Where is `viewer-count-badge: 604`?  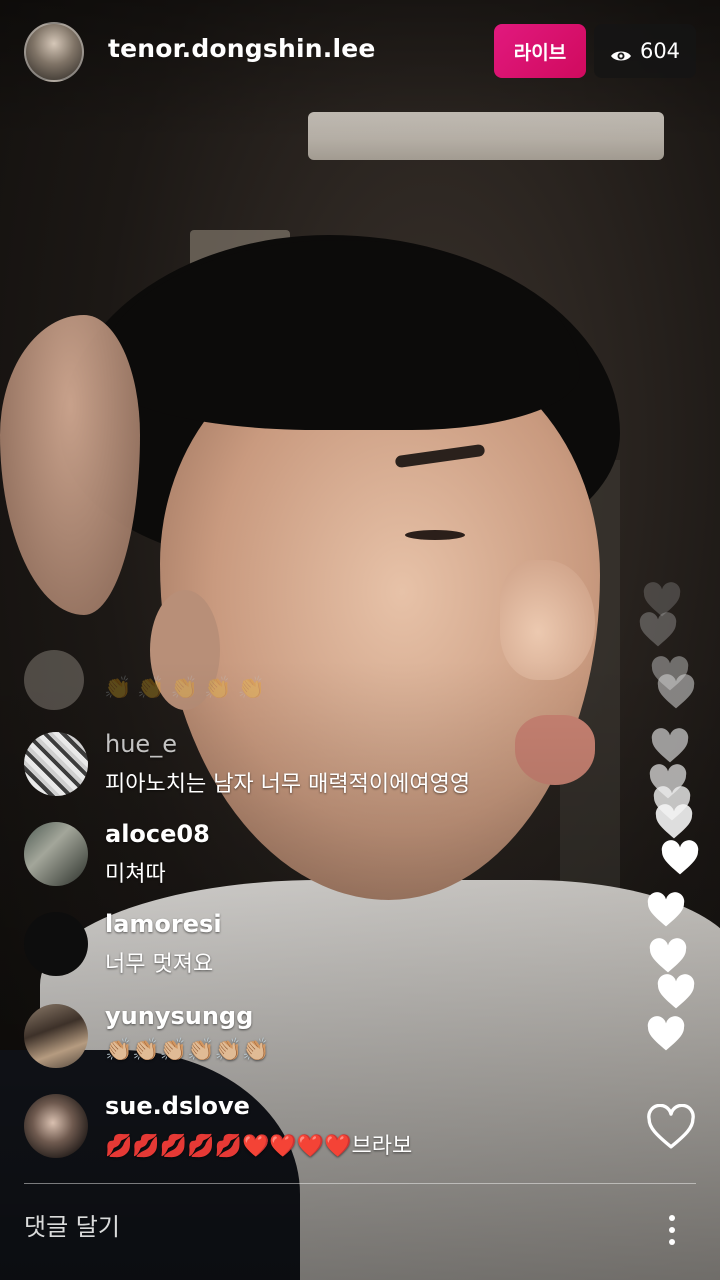
viewer-count-badge: 604 is located at coordinates (645, 51).